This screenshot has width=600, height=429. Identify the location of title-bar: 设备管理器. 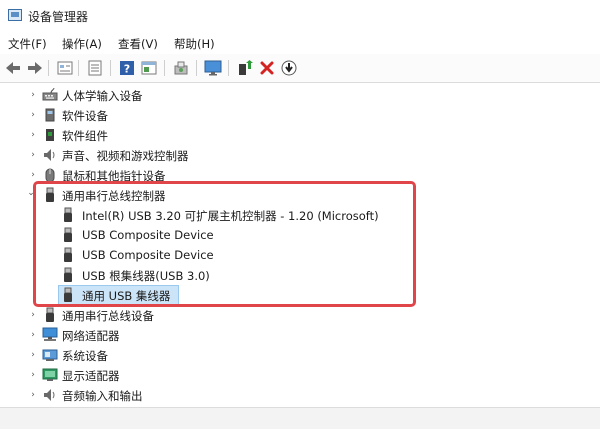
(300, 16).